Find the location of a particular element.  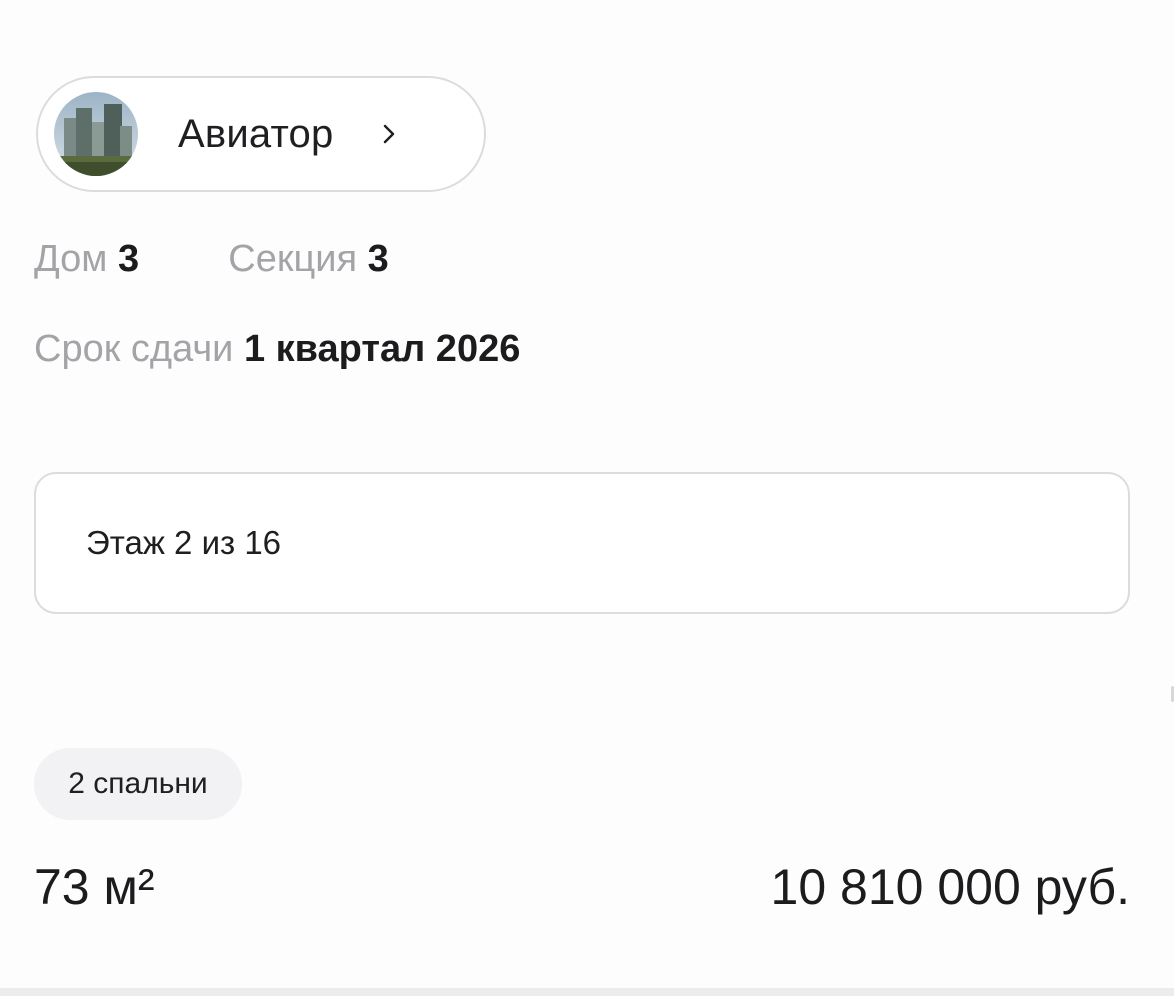

floor-text: Этаж 2 из 16 is located at coordinates (184, 542).